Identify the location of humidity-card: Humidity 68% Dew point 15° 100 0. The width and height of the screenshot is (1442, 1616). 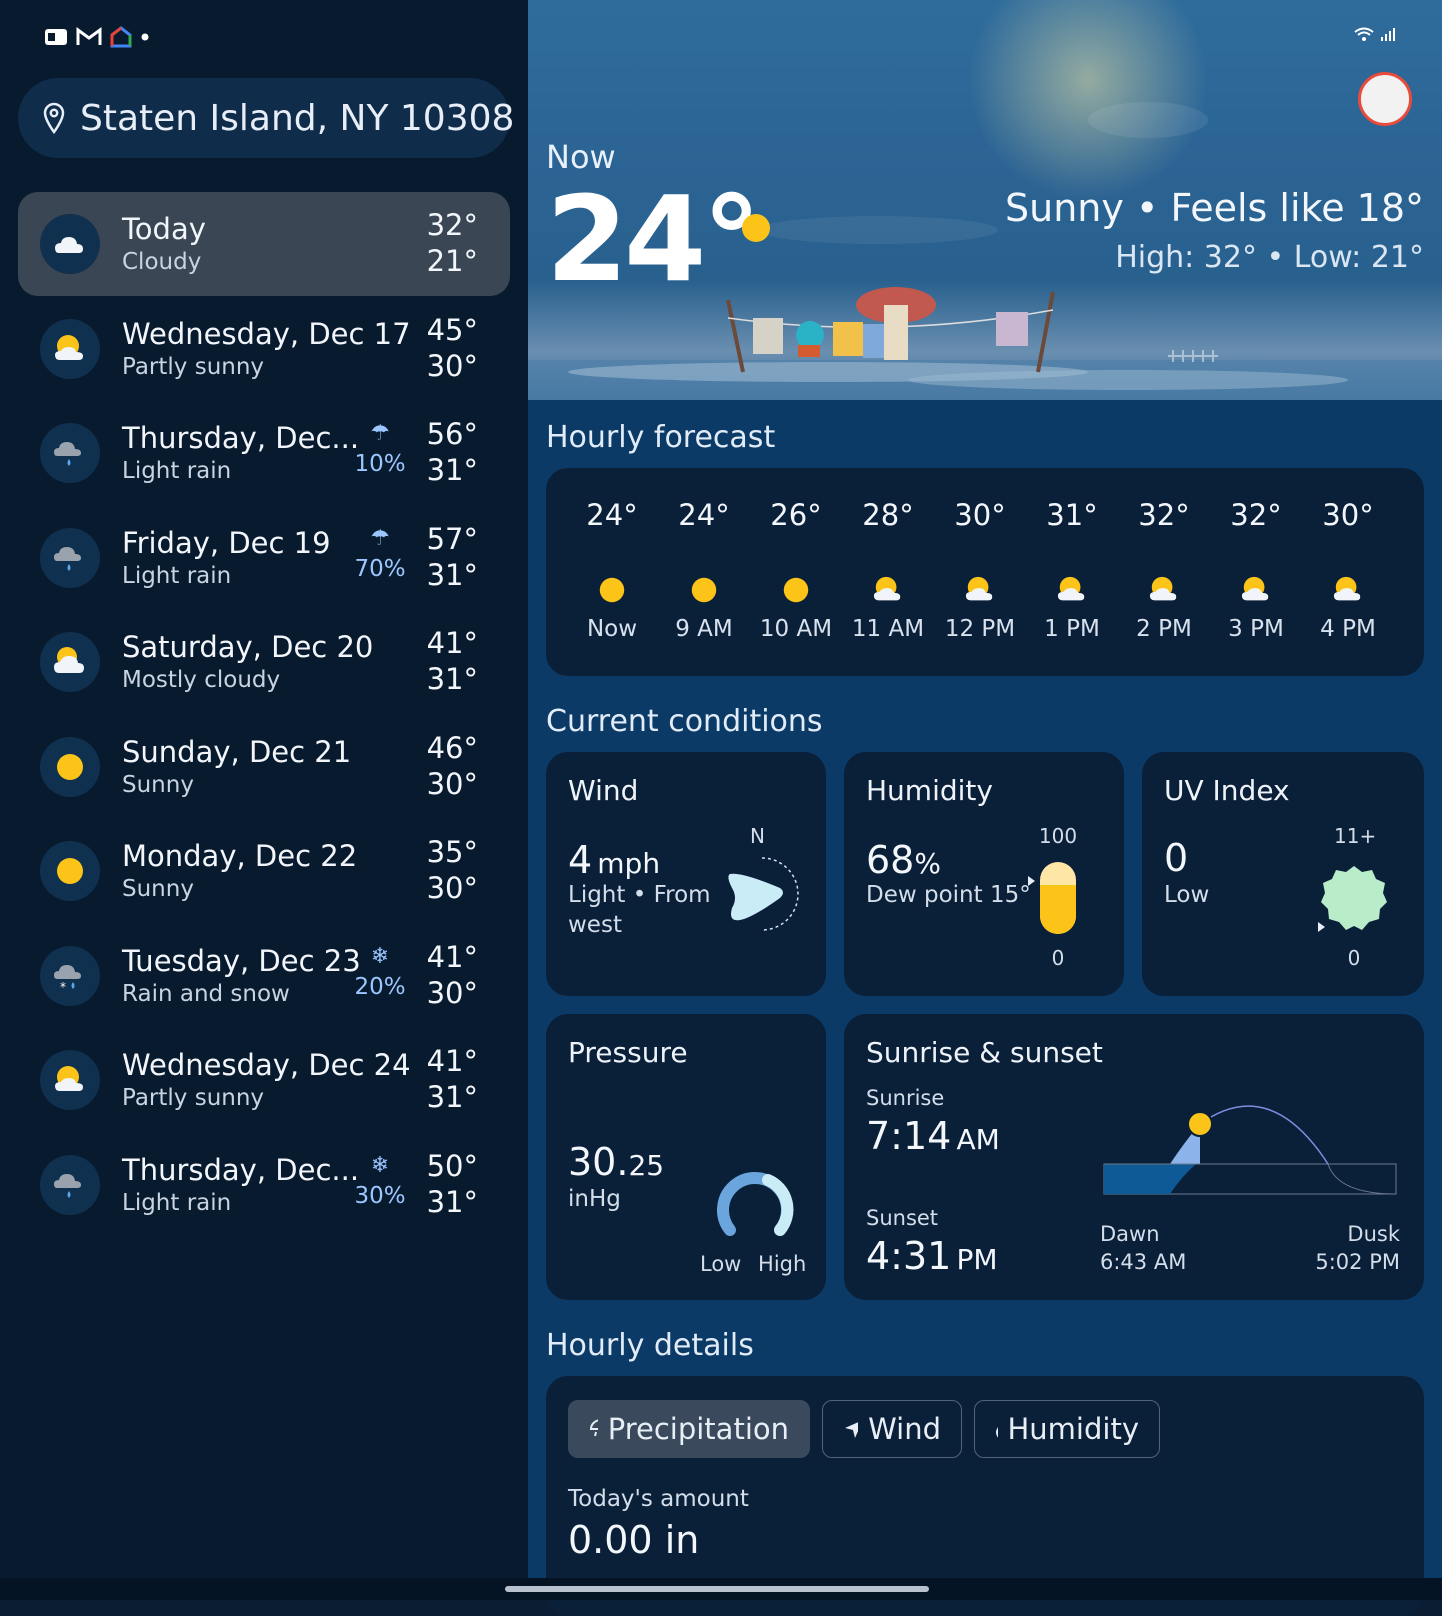
(984, 874).